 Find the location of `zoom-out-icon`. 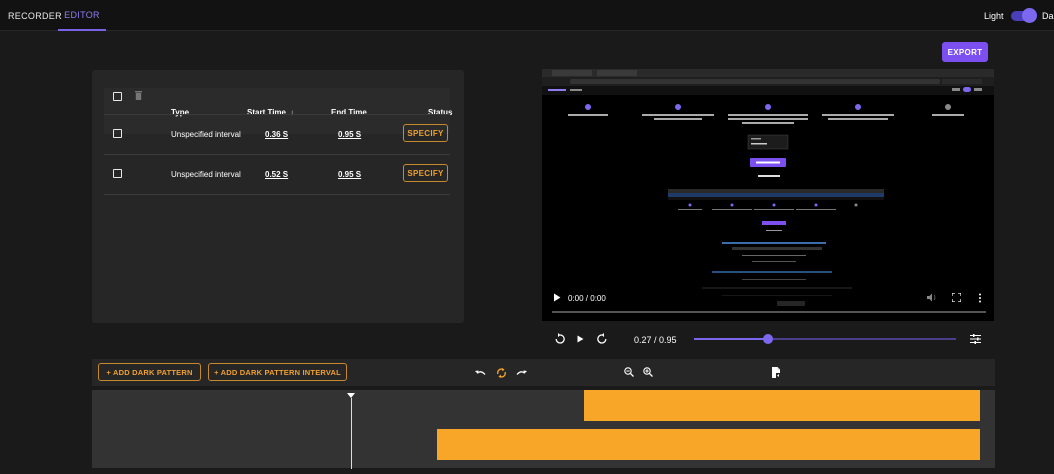

zoom-out-icon is located at coordinates (629, 372).